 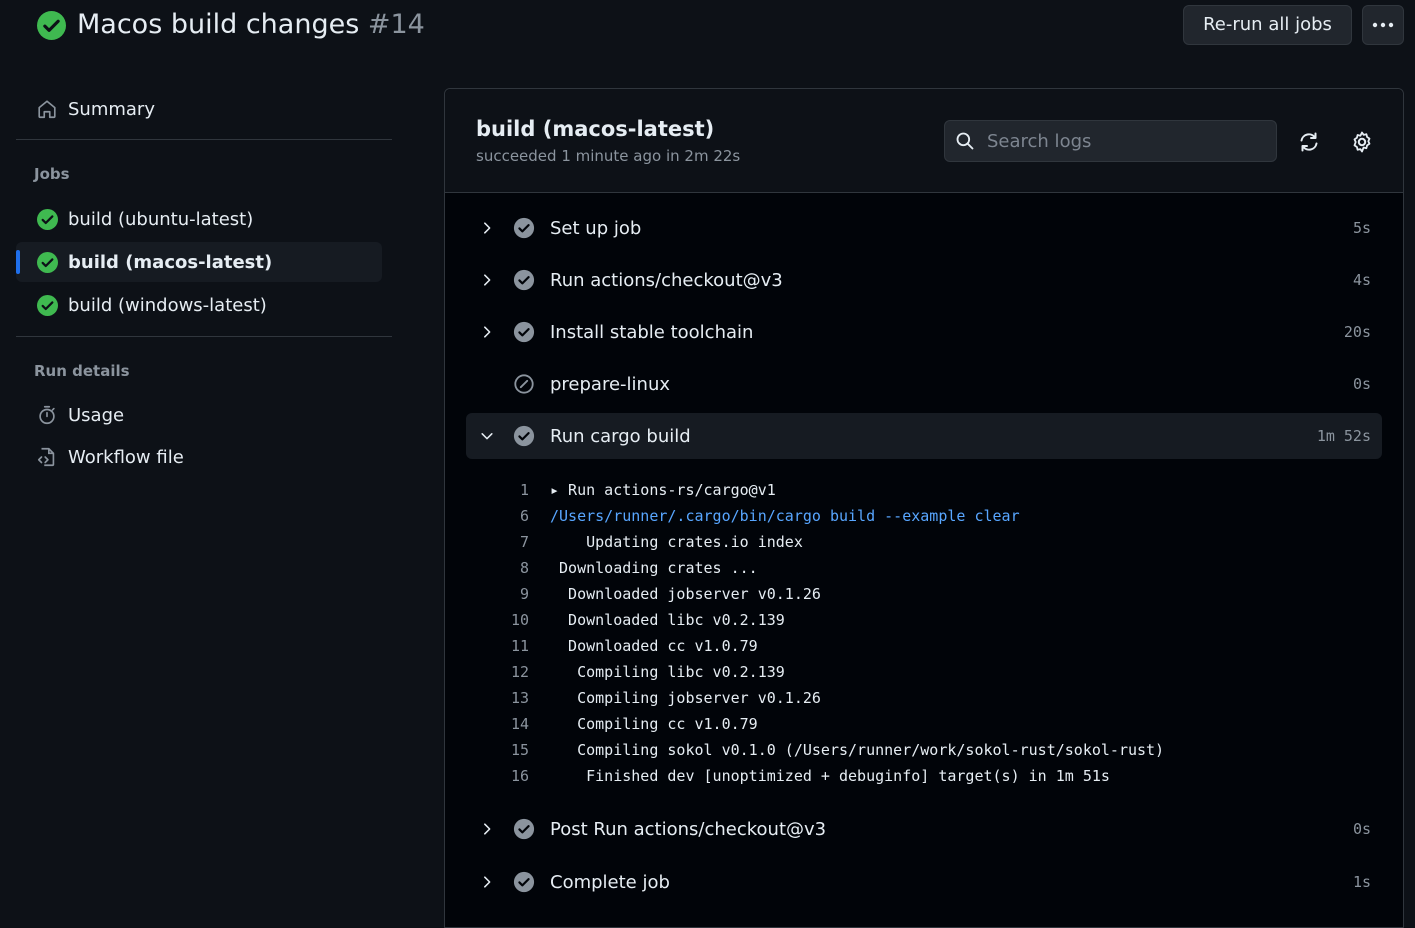 What do you see at coordinates (517, 516) in the screenshot?
I see `log-line-number: 6` at bounding box center [517, 516].